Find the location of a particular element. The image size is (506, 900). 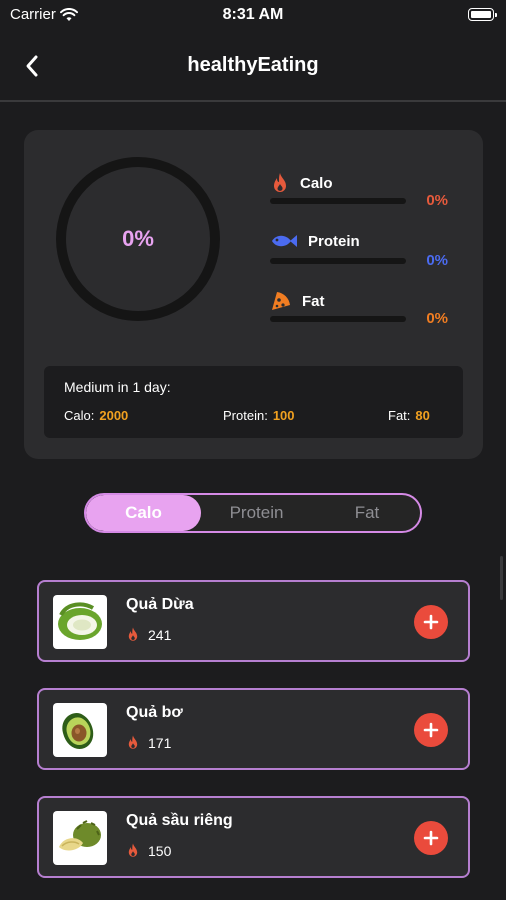

food-item: Quả sầu riêng 150 is located at coordinates (253, 837).